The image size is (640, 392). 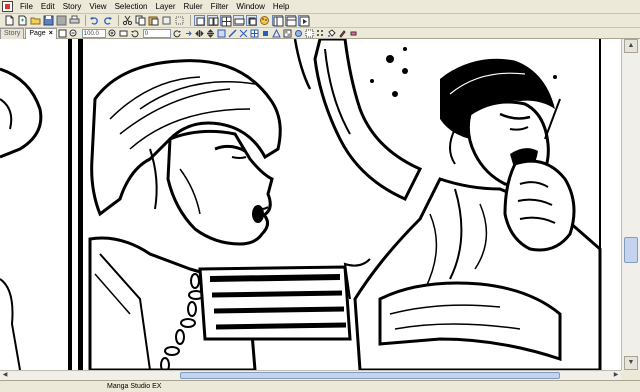 I want to click on rotate-left-icon, so click(x=134, y=33).